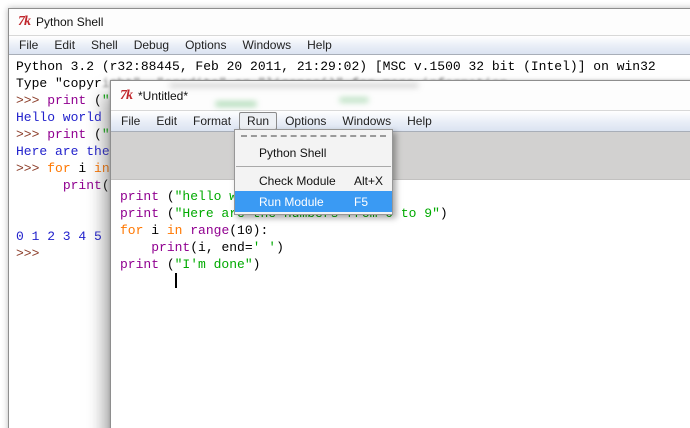 The image size is (690, 428). Describe the element at coordinates (194, 230) in the screenshot. I see `code-line: for i in range(10):` at that location.